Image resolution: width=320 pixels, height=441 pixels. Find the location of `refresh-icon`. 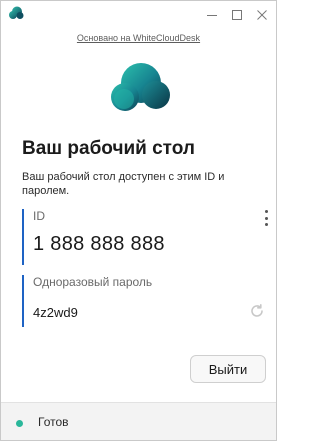

refresh-icon is located at coordinates (257, 311).